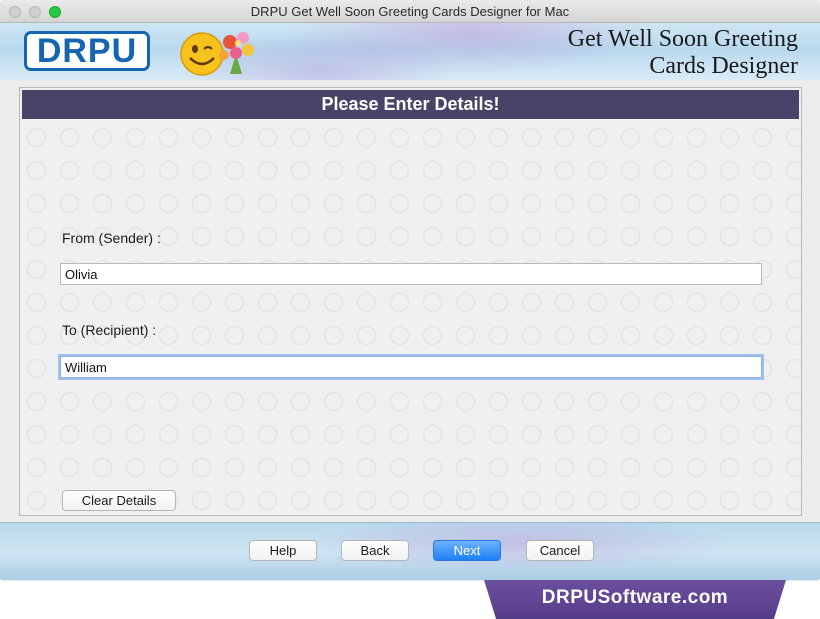  I want to click on drpu-logo: DRPU, so click(87, 51).